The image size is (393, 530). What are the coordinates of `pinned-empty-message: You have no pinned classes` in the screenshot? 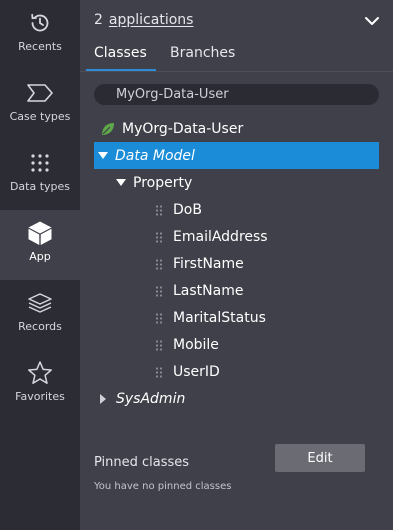 It's located at (163, 486).